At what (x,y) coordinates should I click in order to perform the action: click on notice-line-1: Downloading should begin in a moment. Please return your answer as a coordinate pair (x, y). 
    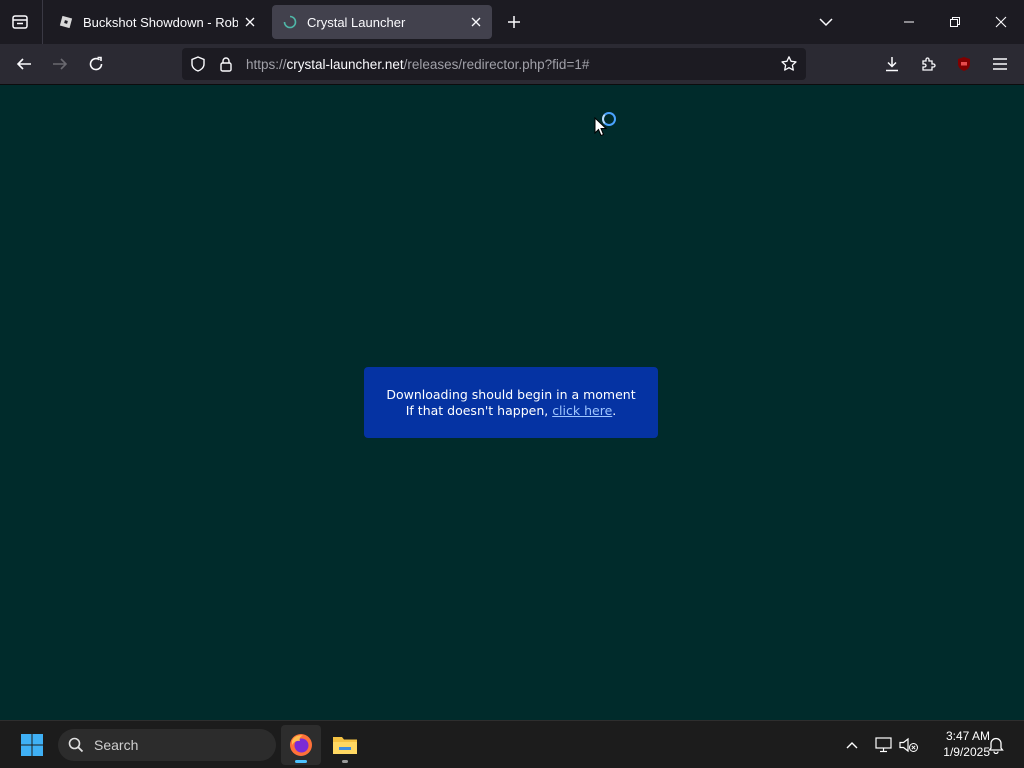
    Looking at the image, I should click on (511, 394).